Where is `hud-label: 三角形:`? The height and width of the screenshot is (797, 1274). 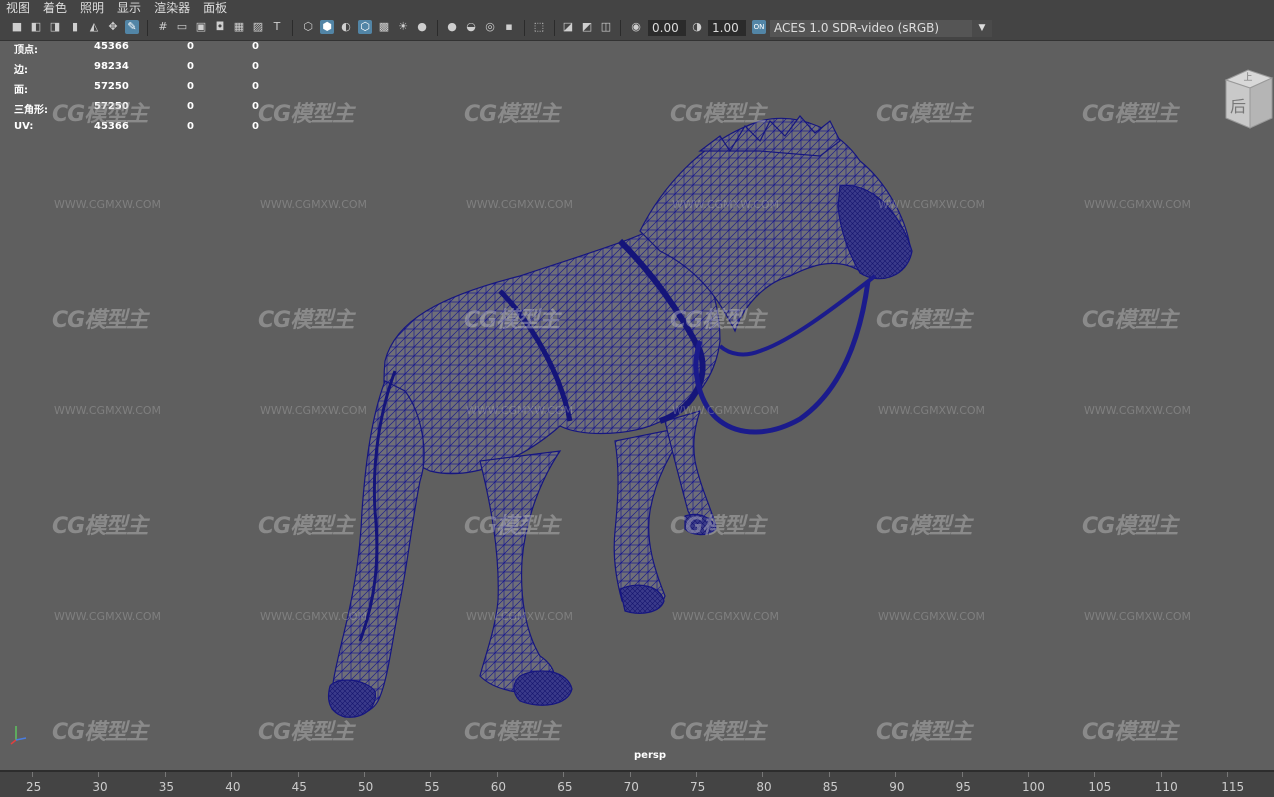 hud-label: 三角形: is located at coordinates (31, 110).